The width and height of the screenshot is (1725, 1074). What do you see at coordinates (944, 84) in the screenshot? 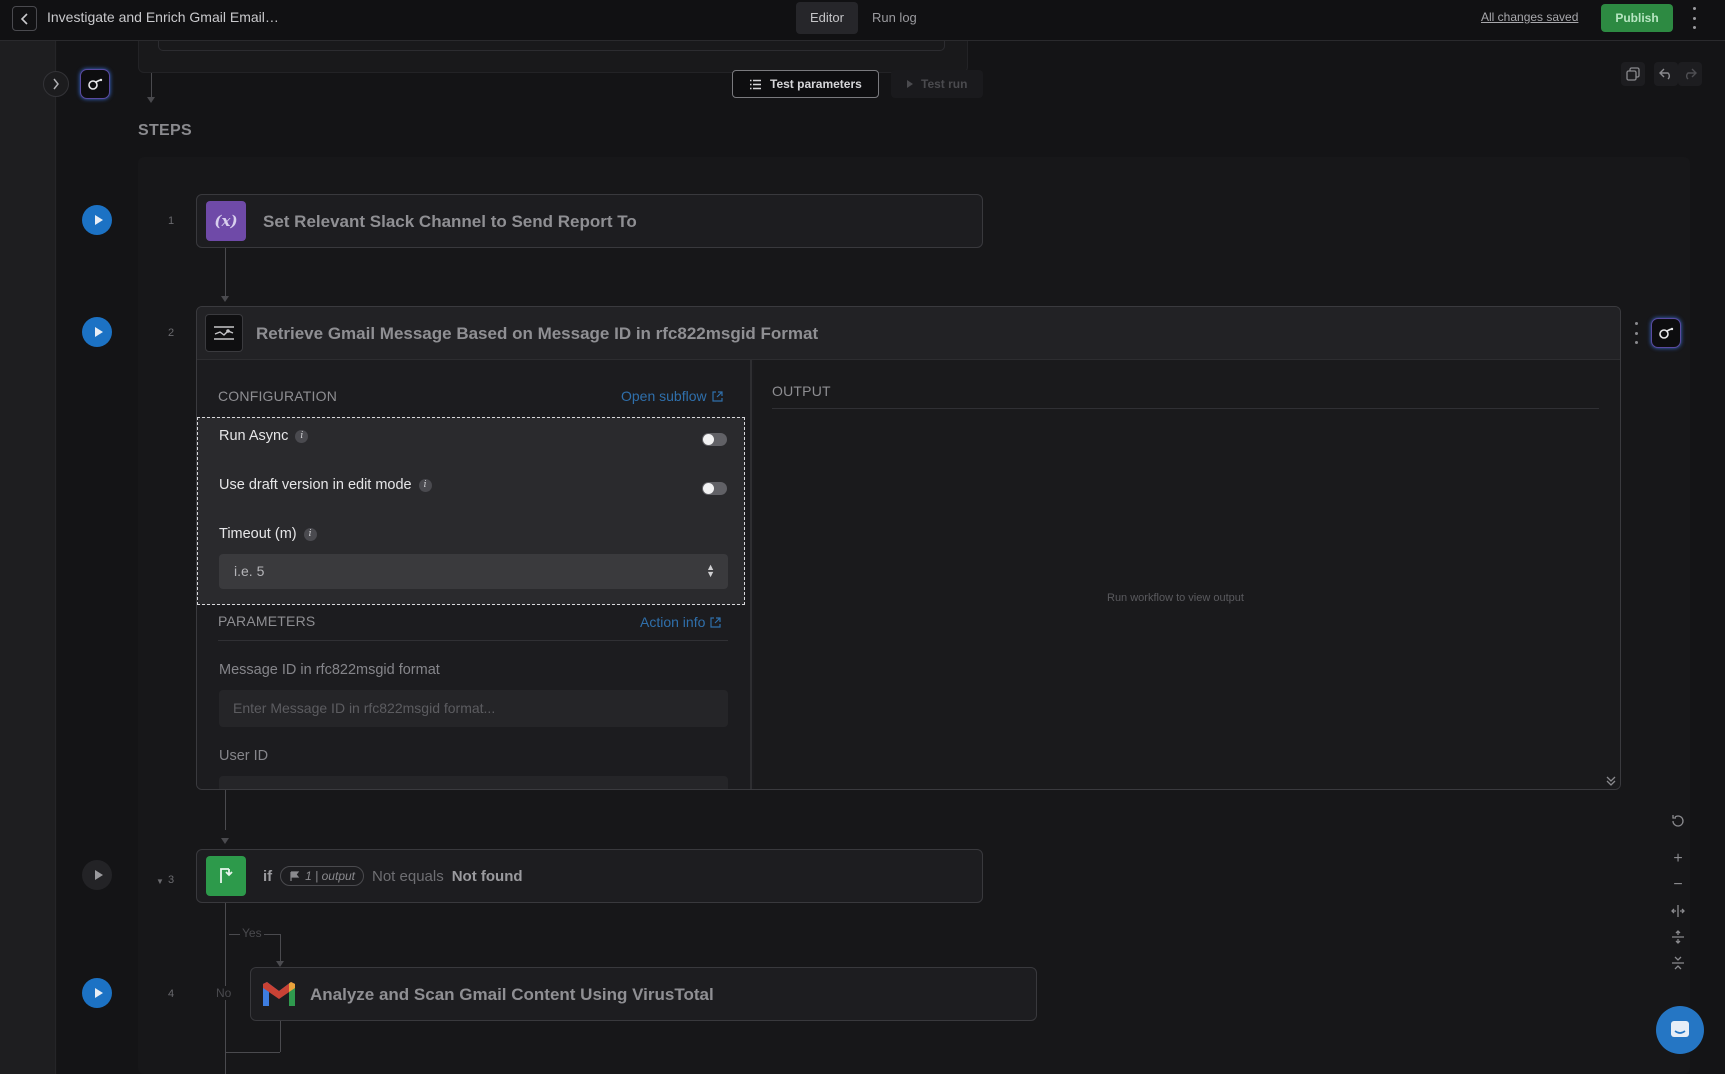
I see `test-run-label: Test run` at bounding box center [944, 84].